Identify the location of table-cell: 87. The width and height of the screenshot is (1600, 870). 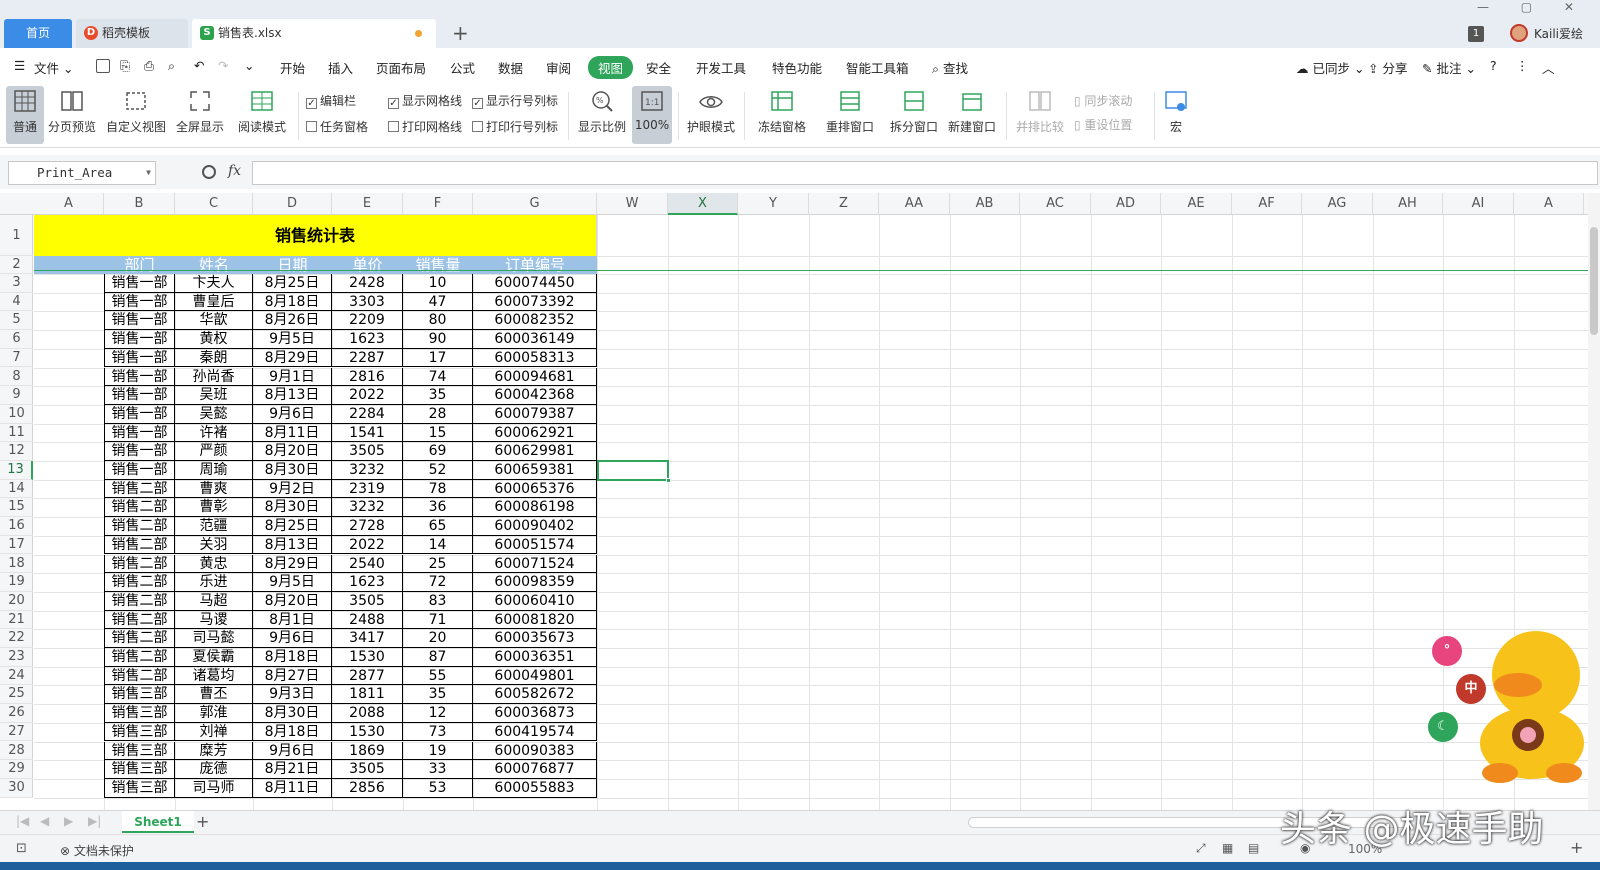
(438, 657).